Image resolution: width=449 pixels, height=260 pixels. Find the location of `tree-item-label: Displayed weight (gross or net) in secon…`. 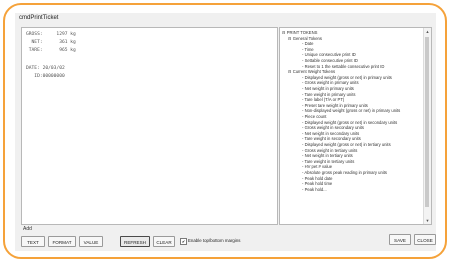

tree-item-label: Displayed weight (gross or net) in secon… is located at coordinates (351, 122).